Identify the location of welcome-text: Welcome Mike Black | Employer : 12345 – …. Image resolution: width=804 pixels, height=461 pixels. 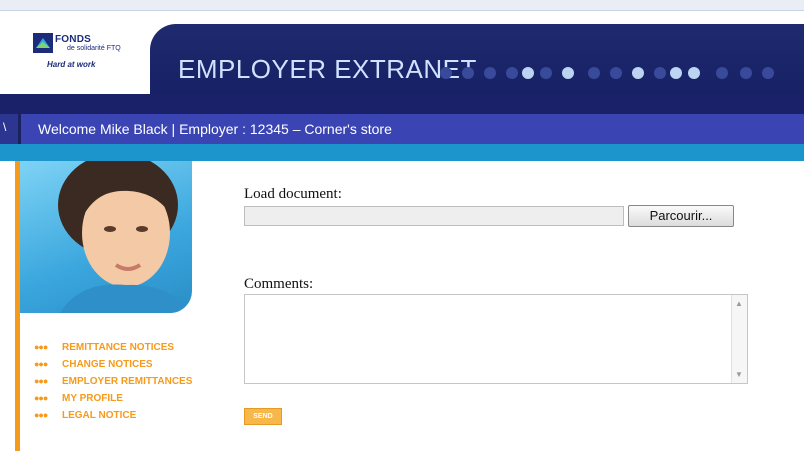
(215, 129).